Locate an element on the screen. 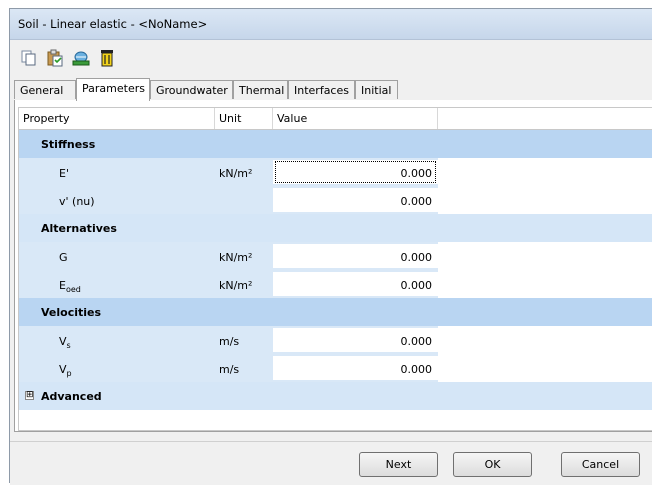 The image size is (652, 485). toolbar is located at coordinates (331, 58).